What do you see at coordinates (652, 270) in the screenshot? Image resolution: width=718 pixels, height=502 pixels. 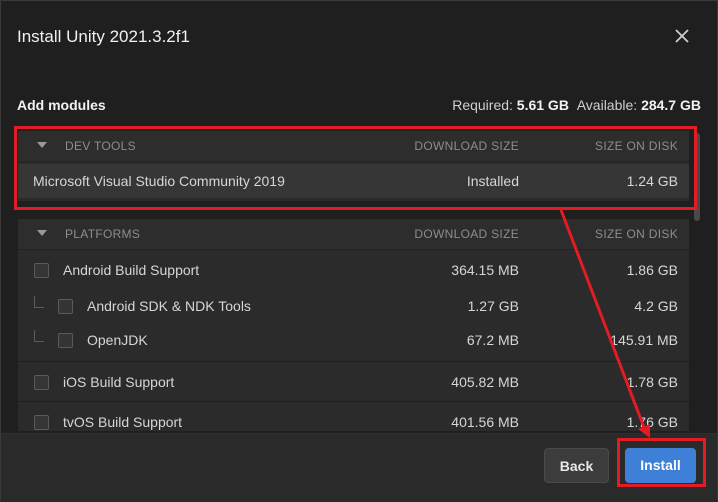 I see `module-disk-size: 1.86 GB` at bounding box center [652, 270].